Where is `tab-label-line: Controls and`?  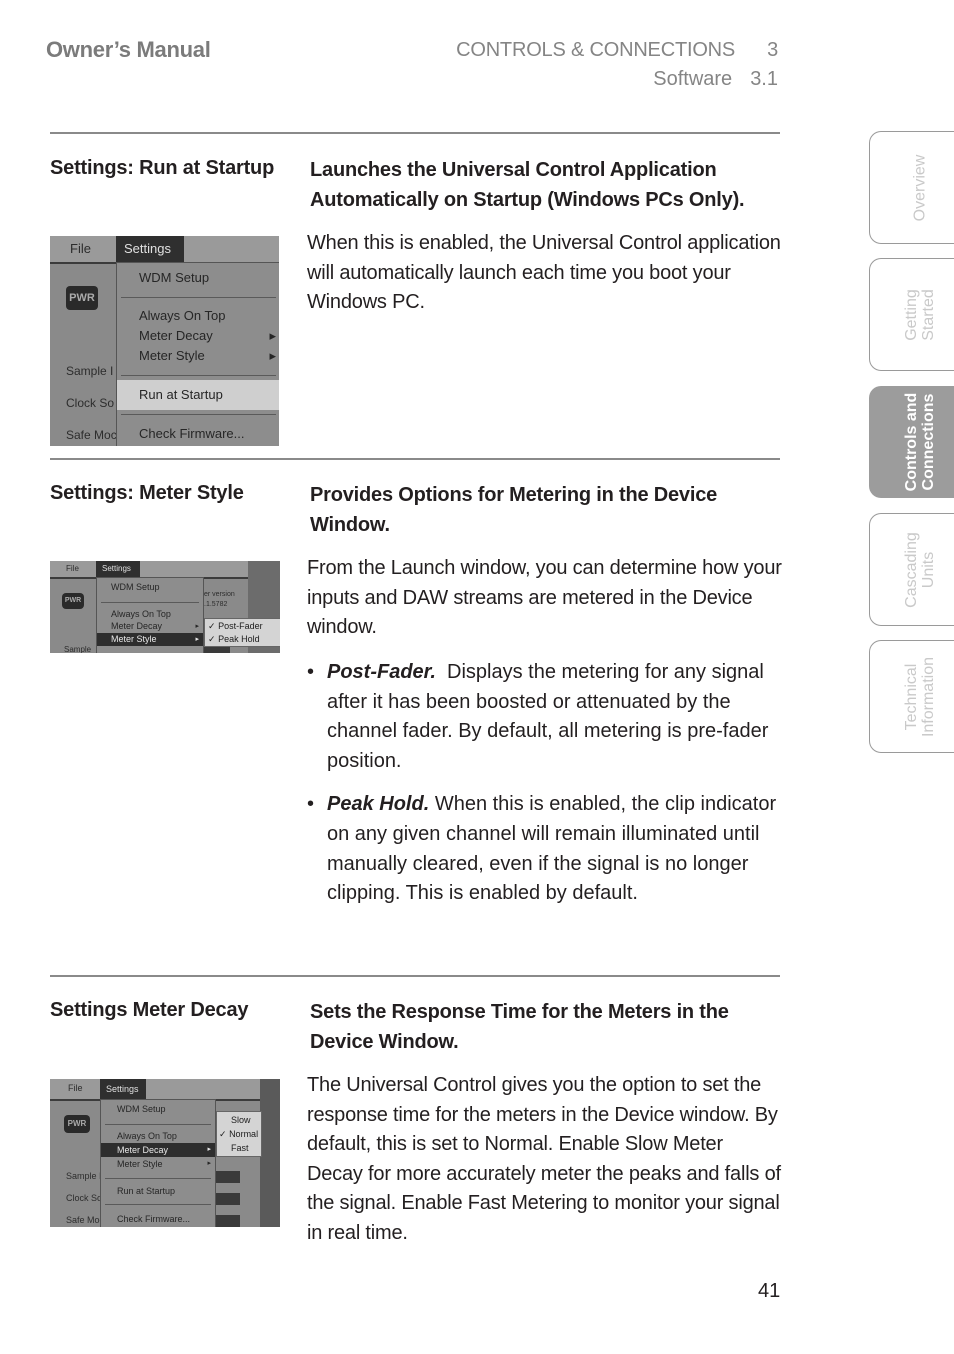 tab-label-line: Controls and is located at coordinates (911, 442).